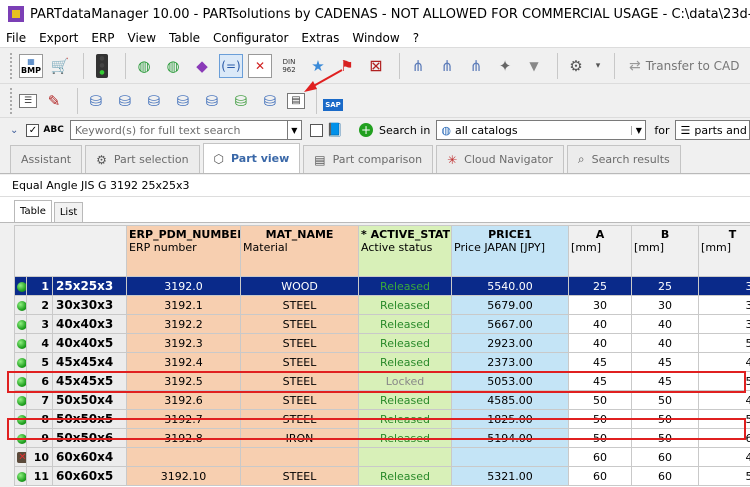 Image resolution: width=750 pixels, height=487 pixels. What do you see at coordinates (294, 130) in the screenshot?
I see `keyword-dropdown-icon: ▼` at bounding box center [294, 130].